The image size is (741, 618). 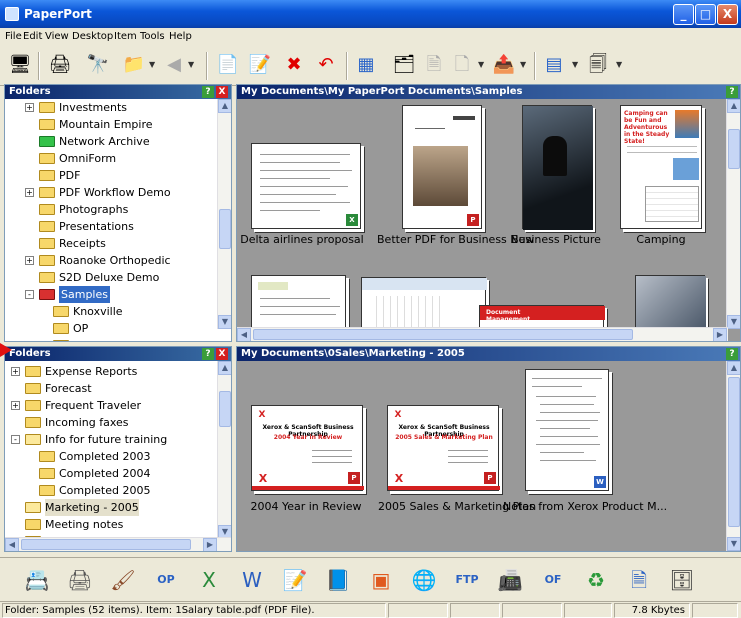 I want to click on menu-tools: Tools, so click(x=152, y=36).